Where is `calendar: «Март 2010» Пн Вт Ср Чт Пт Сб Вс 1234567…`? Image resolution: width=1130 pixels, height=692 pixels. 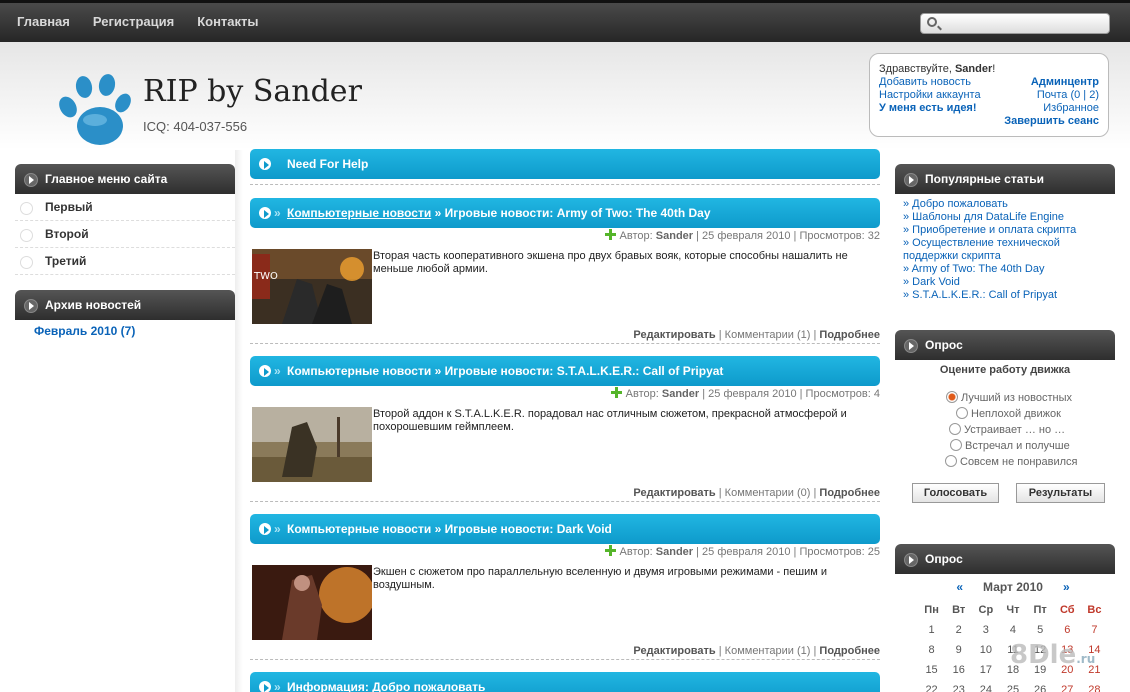
calendar: «Март 2010» Пн Вт Ср Чт Пт Сб Вс 1234567… is located at coordinates (1013, 636).